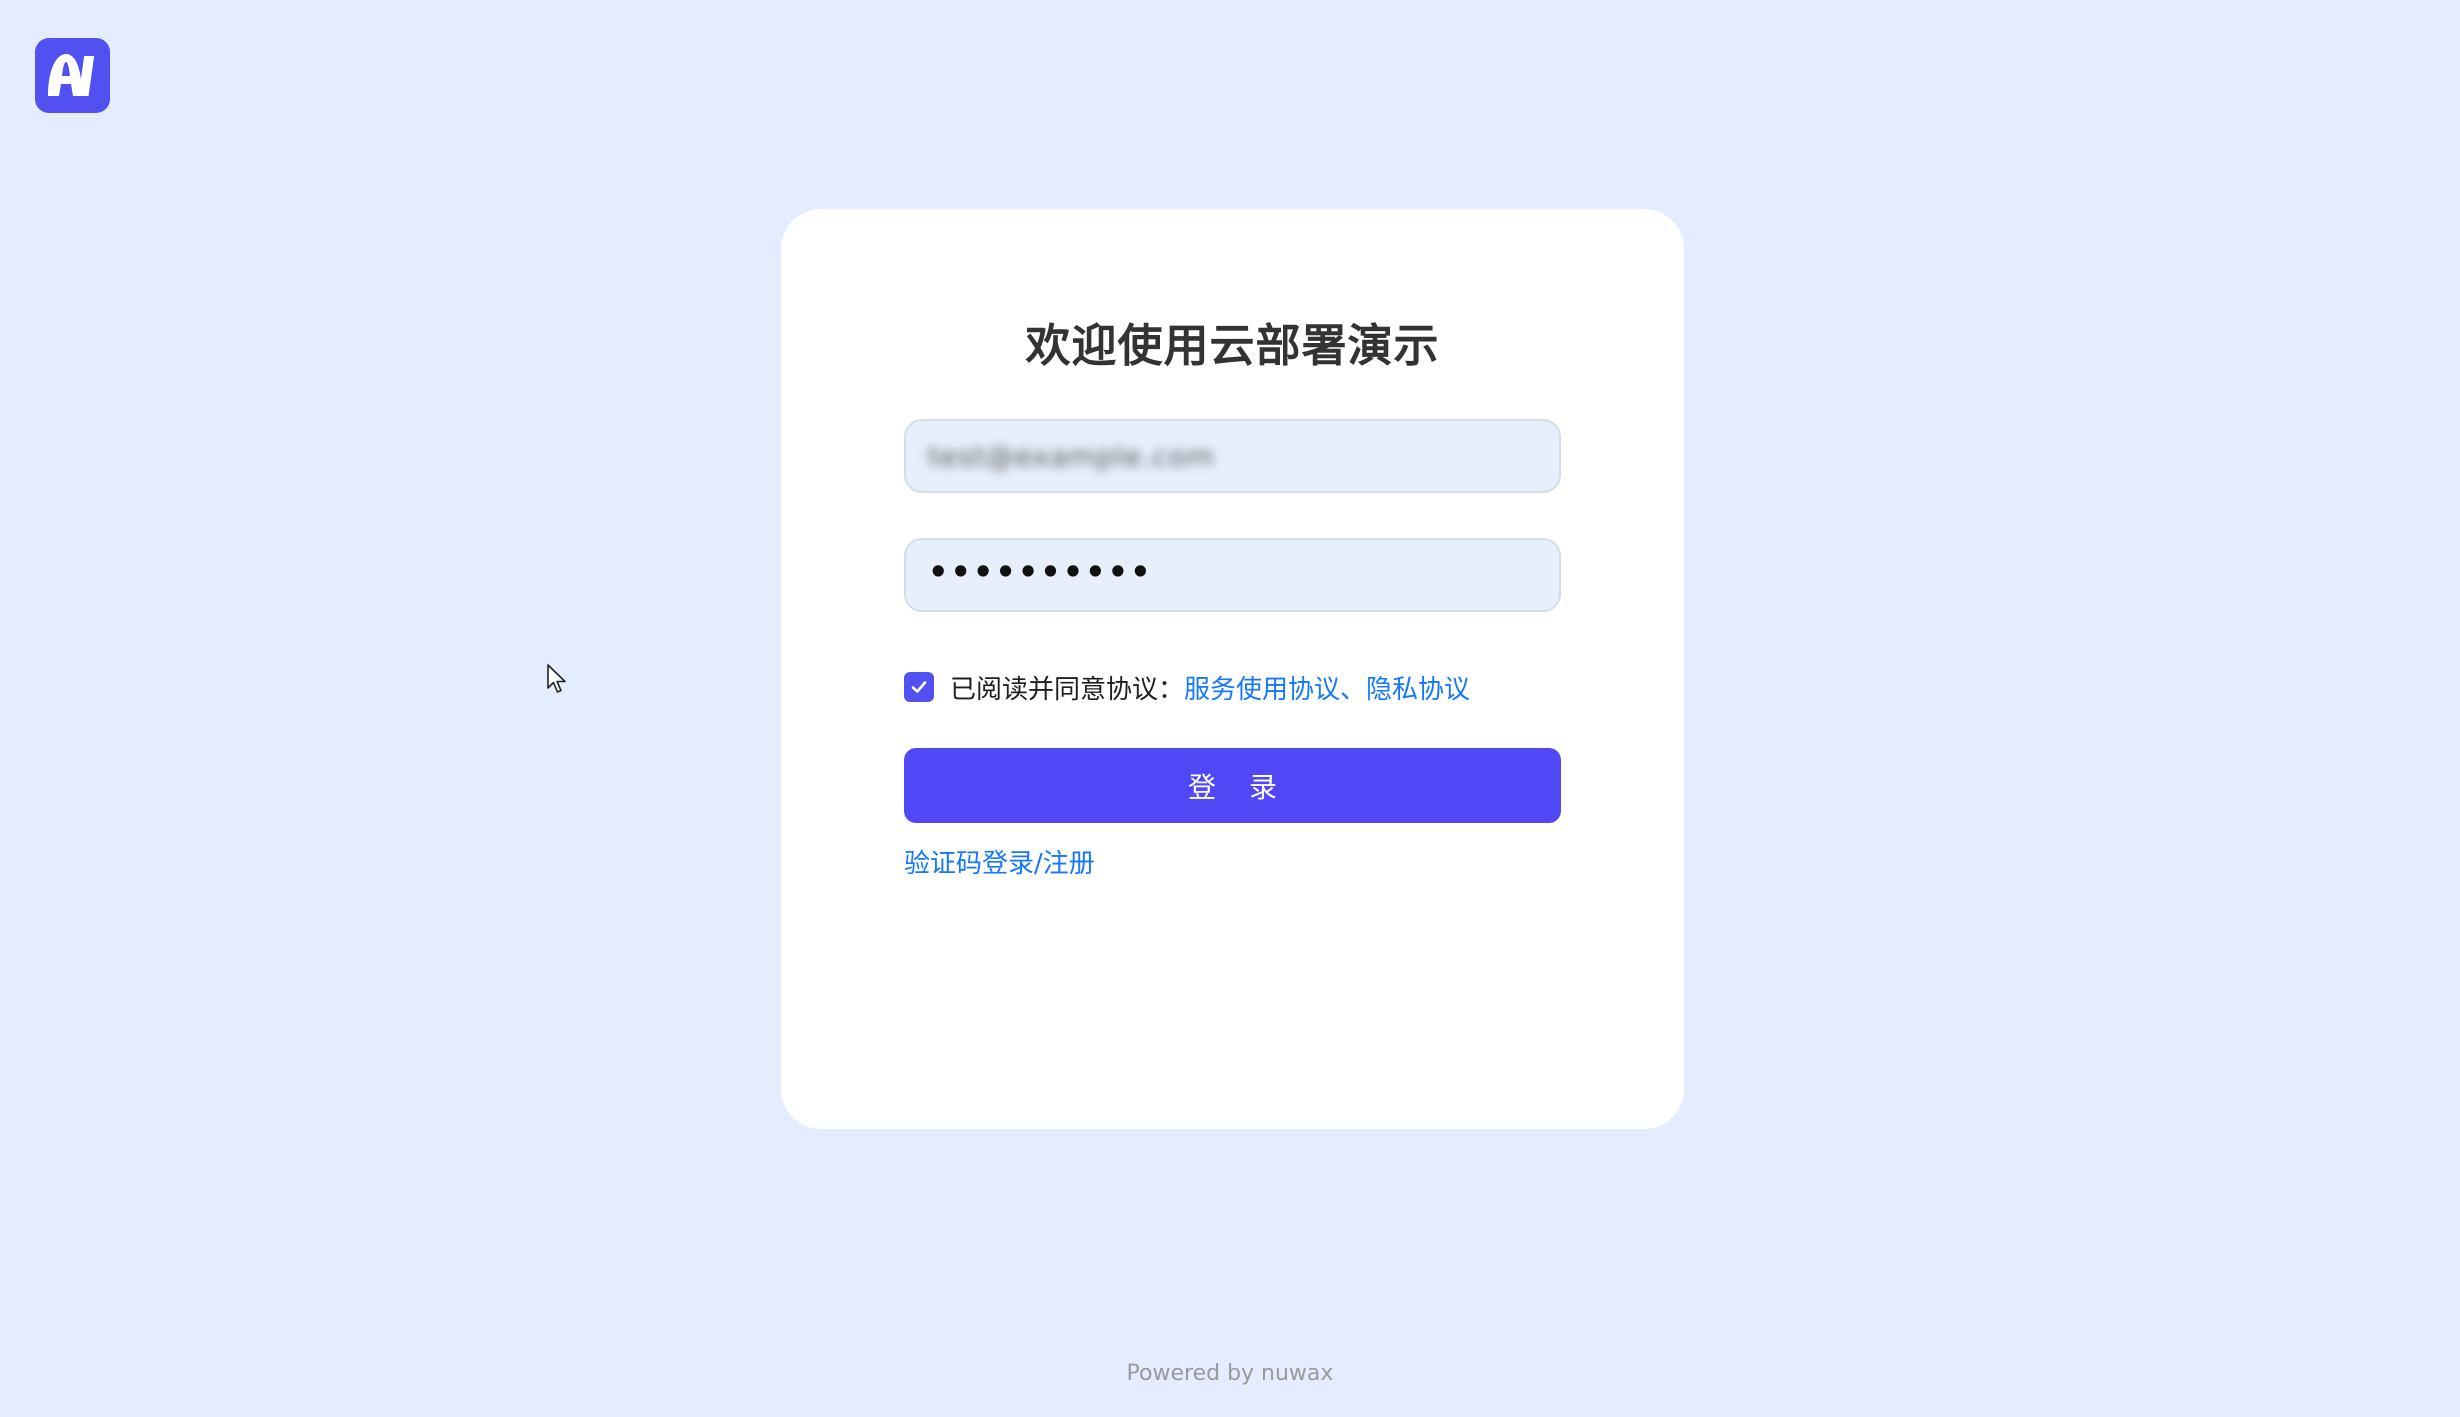 The height and width of the screenshot is (1417, 2460). What do you see at coordinates (1040, 572) in the screenshot?
I see `password-value: ••••••••••` at bounding box center [1040, 572].